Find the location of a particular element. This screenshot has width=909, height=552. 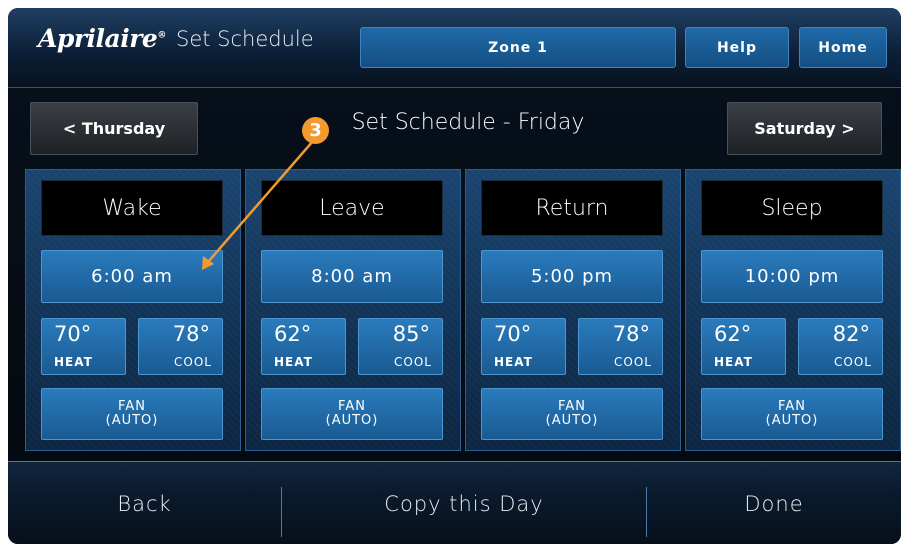

period-time-button: 10:00 pm is located at coordinates (792, 276).